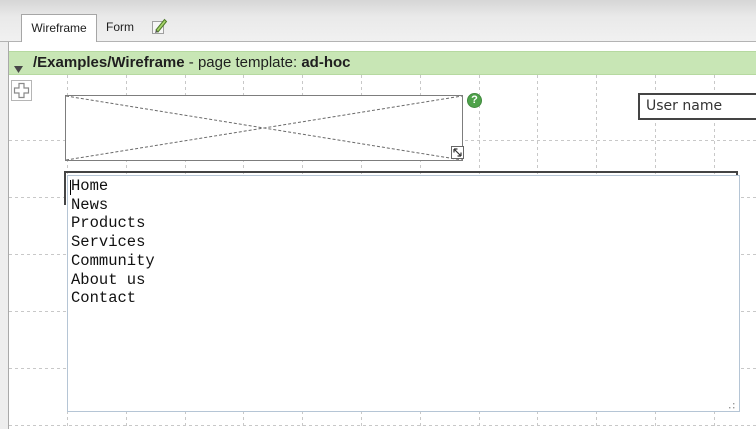  I want to click on triangle-down-icon, so click(18, 66).